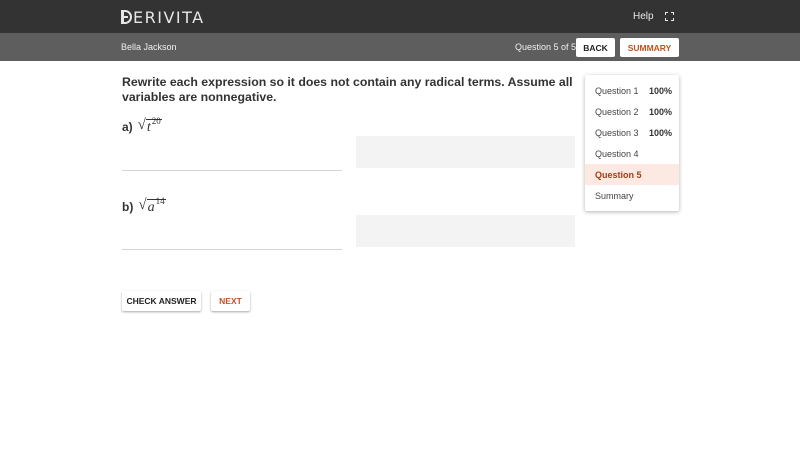 The image size is (800, 450). I want to click on nav-item-question-5: Question 5, so click(632, 174).